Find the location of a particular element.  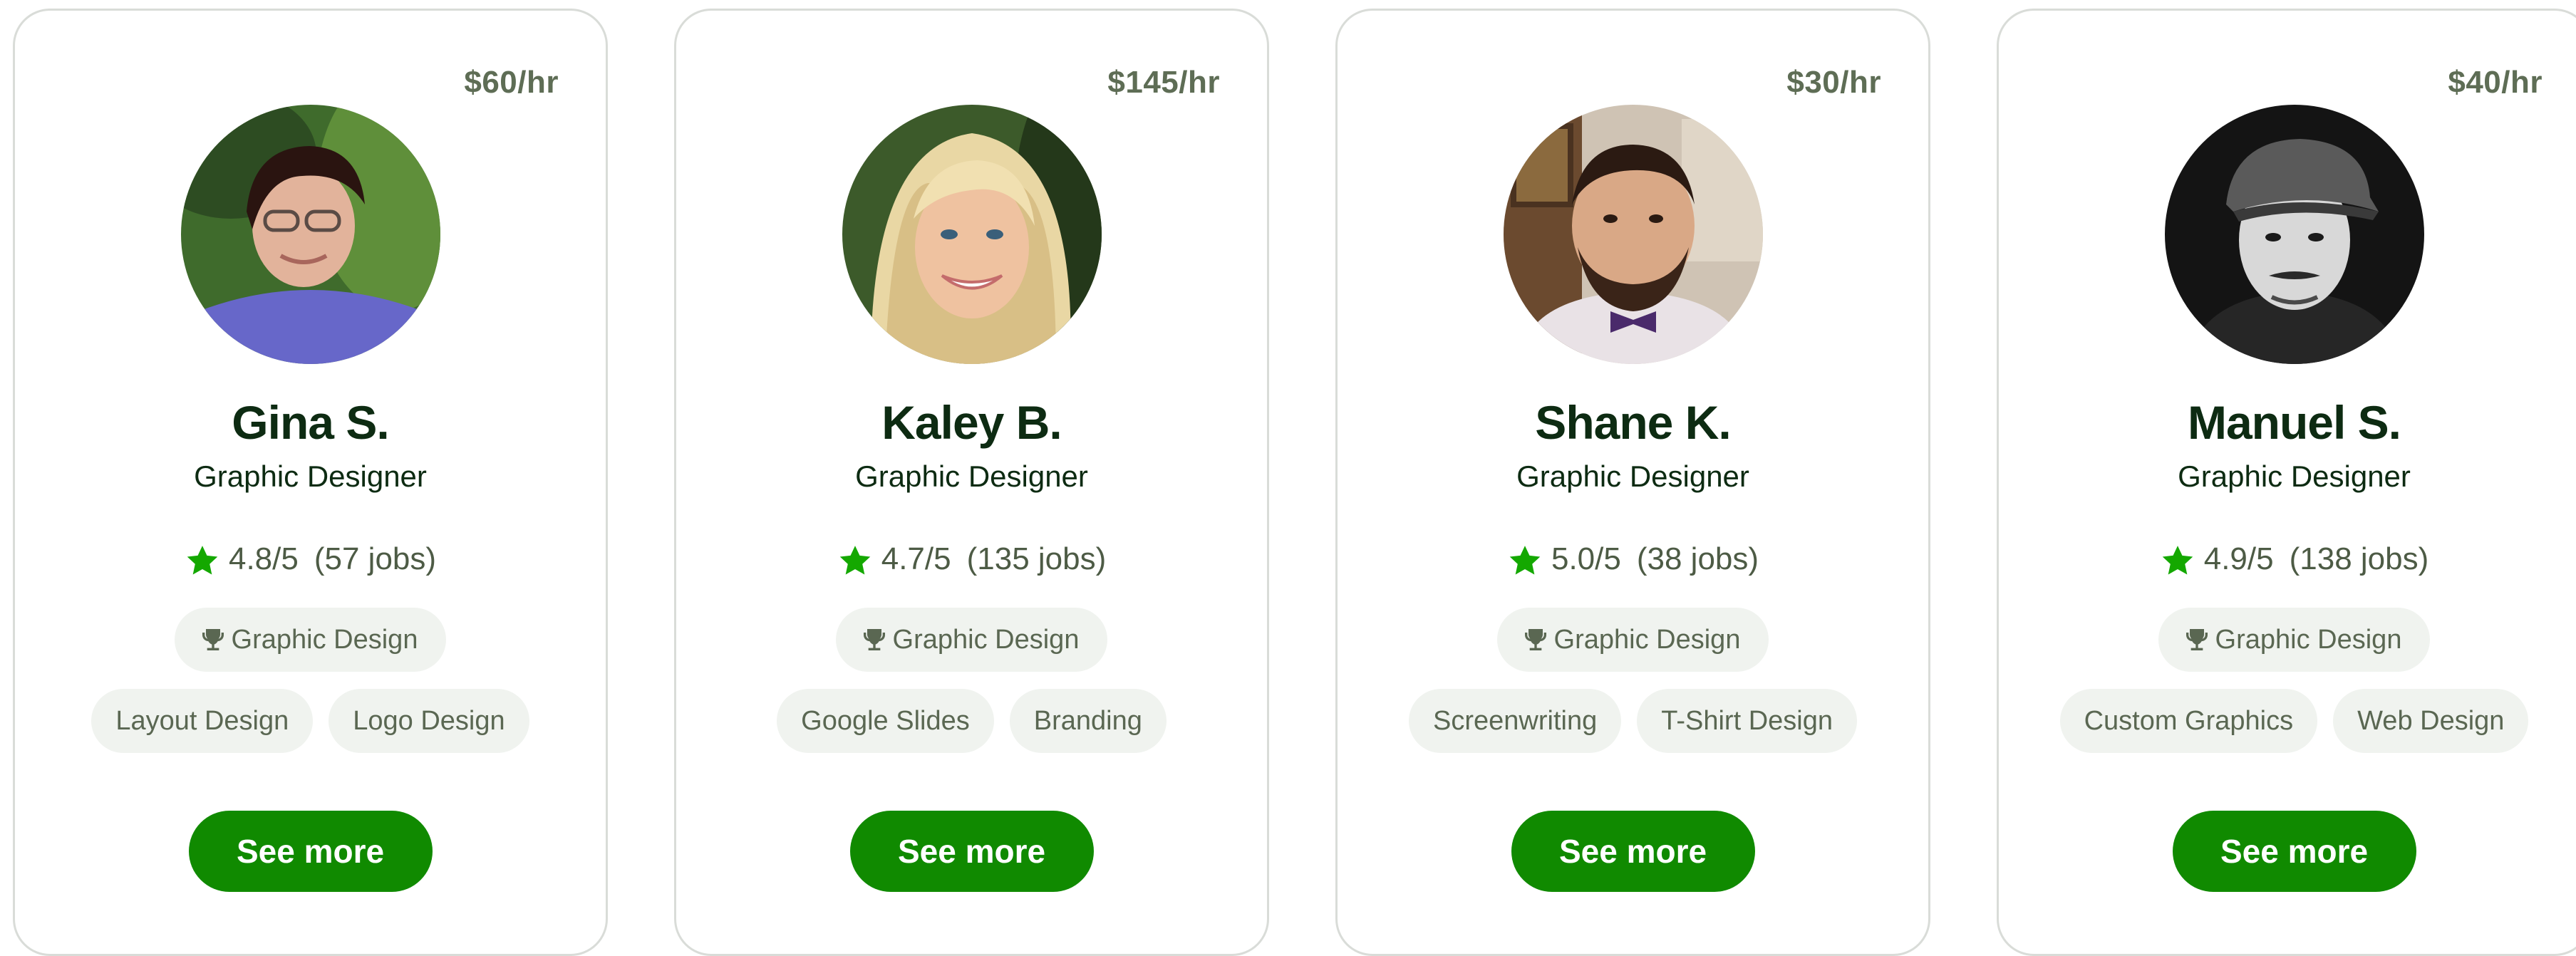

rating-row: 5.0/5 (38 jobs) is located at coordinates (1633, 559).